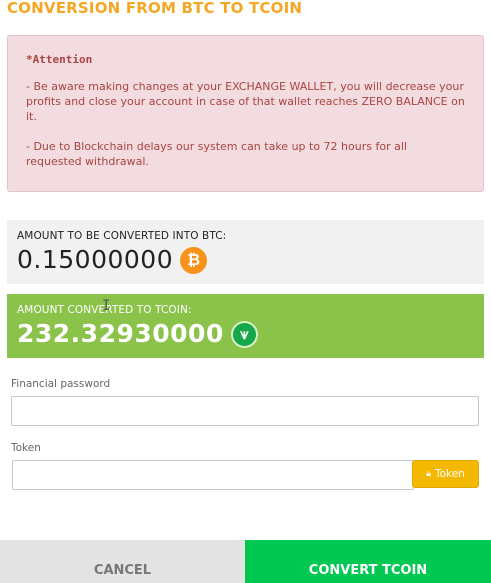 This screenshot has width=491, height=583. Describe the element at coordinates (106, 306) in the screenshot. I see `text-cursor-icon: I` at that location.